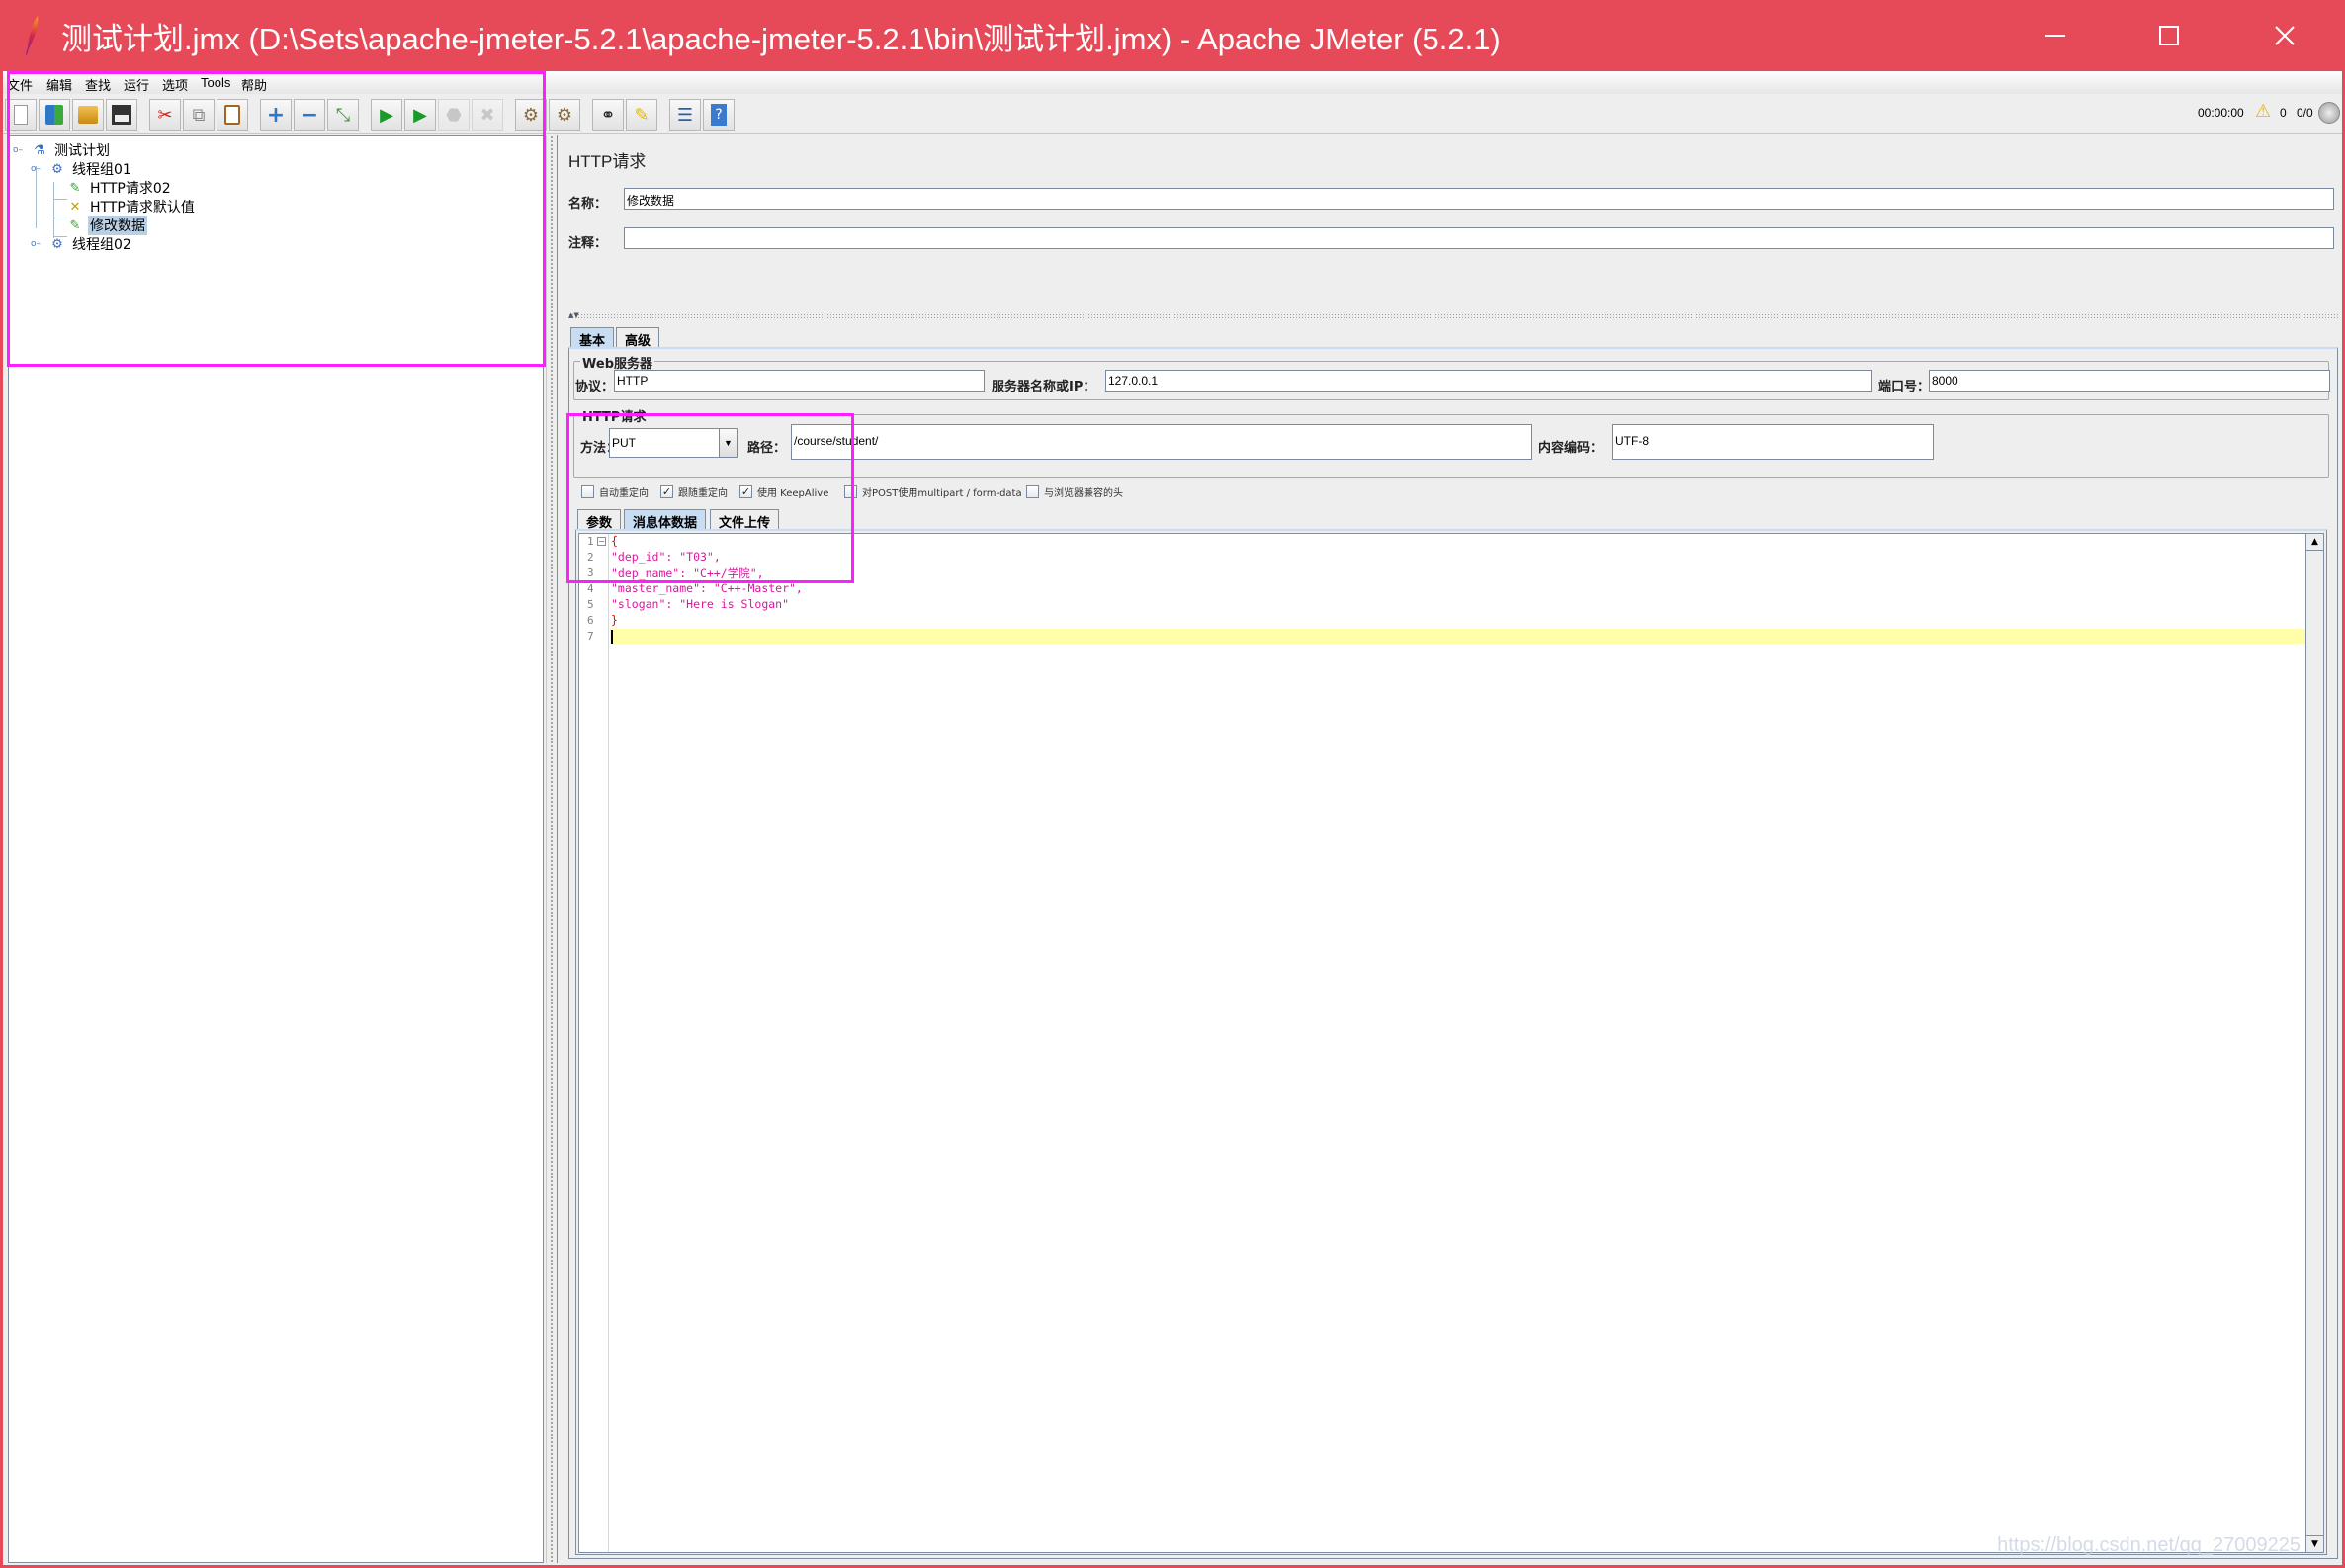 The width and height of the screenshot is (2345, 1568). I want to click on path-field: /course/student/, so click(1161, 442).